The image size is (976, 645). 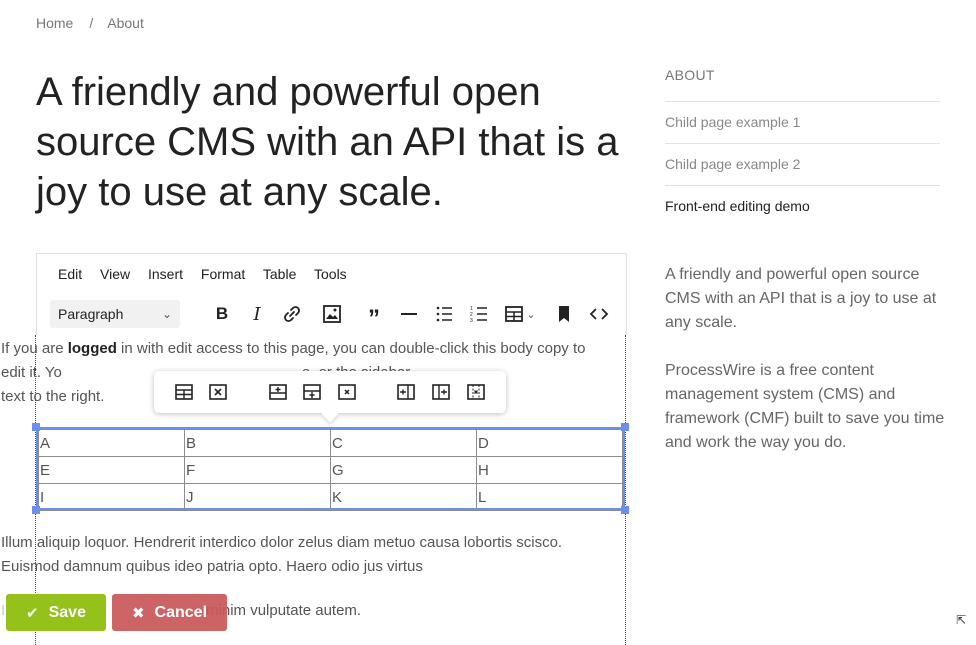 What do you see at coordinates (961, 620) in the screenshot?
I see `expand-arrow-icon: ⇱` at bounding box center [961, 620].